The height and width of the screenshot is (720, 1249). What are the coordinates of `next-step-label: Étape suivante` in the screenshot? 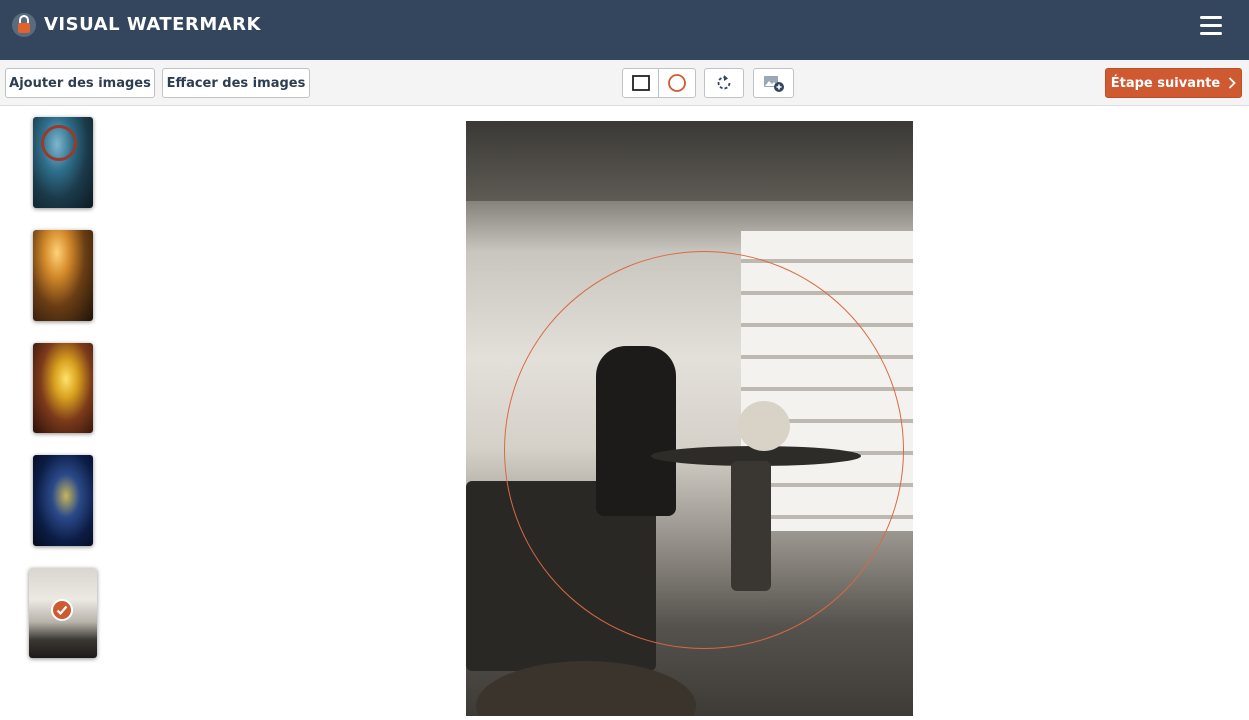 It's located at (1165, 83).